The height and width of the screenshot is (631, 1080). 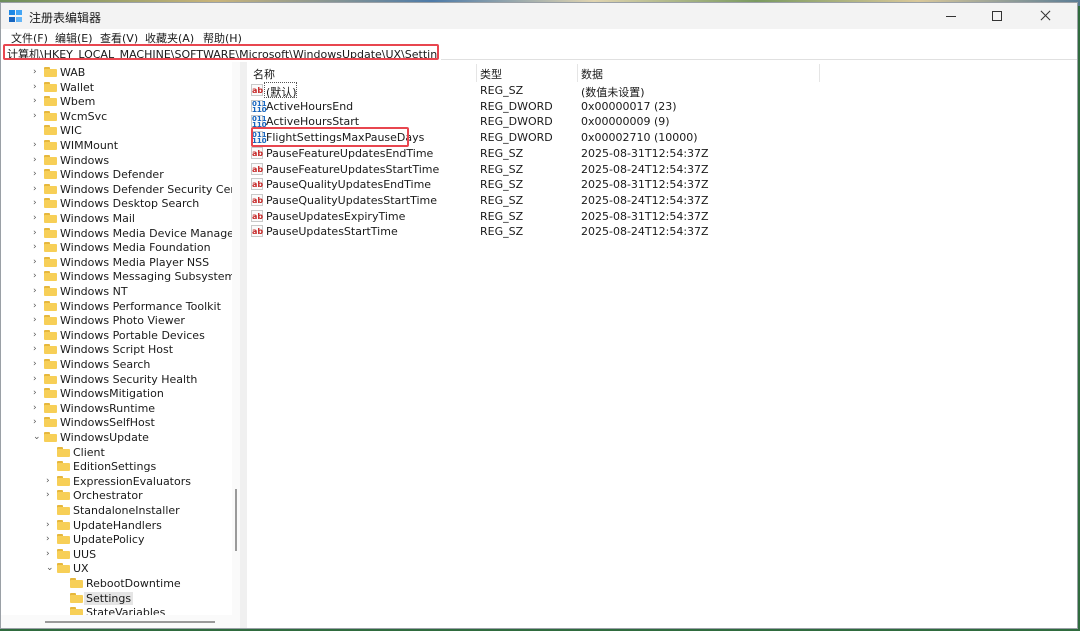 I want to click on tree-item-rebootdowntime: RebootDowntime, so click(x=120, y=584).